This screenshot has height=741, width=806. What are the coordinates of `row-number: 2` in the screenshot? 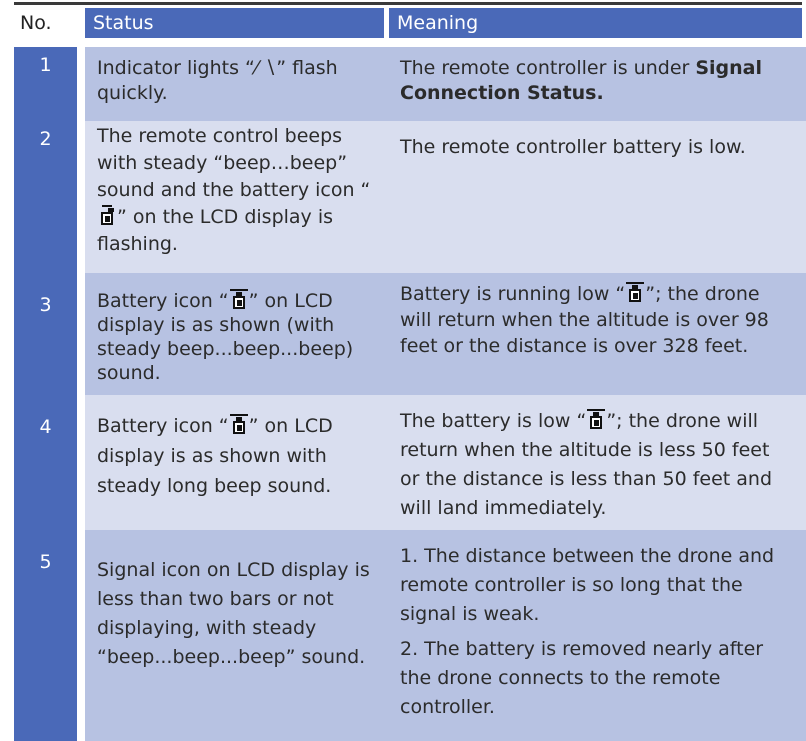 It's located at (45, 139).